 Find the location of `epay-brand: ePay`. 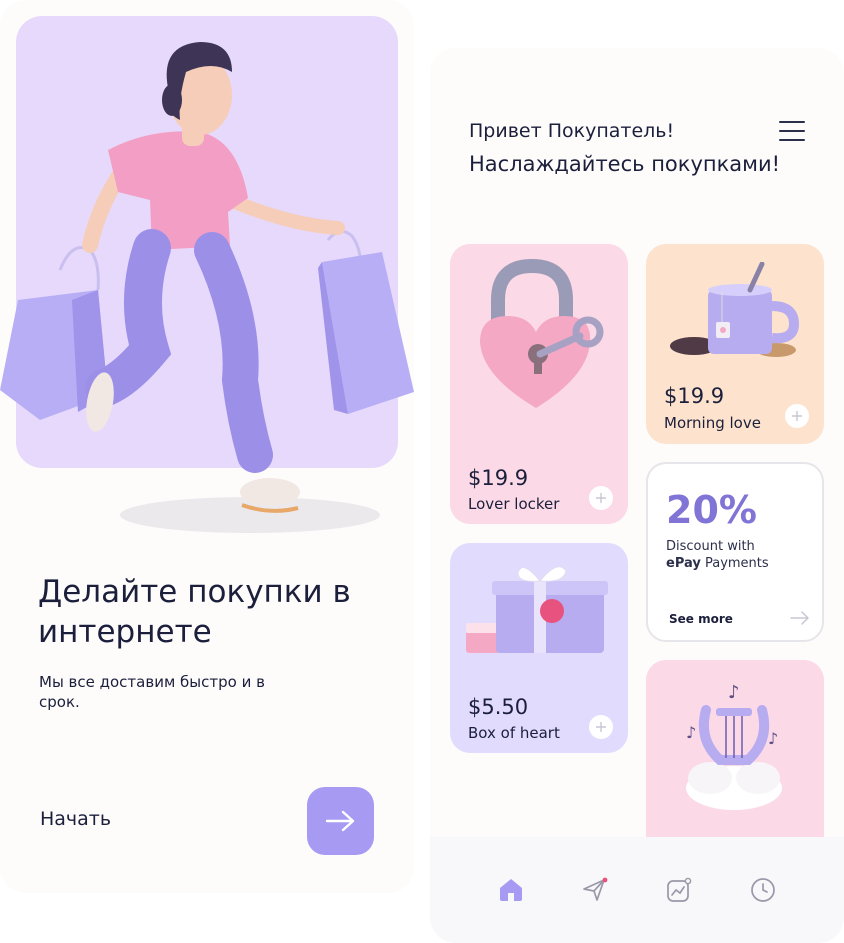

epay-brand: ePay is located at coordinates (683, 563).